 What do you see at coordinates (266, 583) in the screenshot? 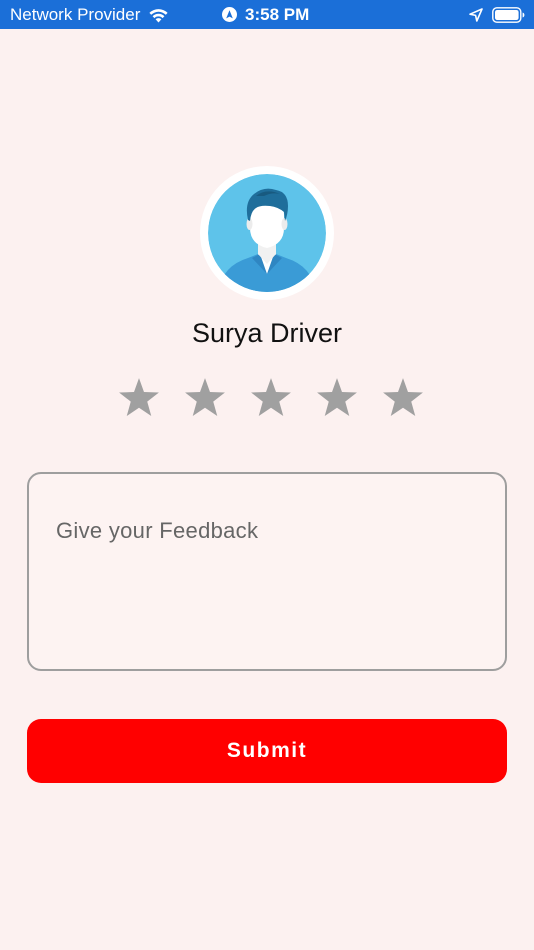
I see `feedback-input` at bounding box center [266, 583].